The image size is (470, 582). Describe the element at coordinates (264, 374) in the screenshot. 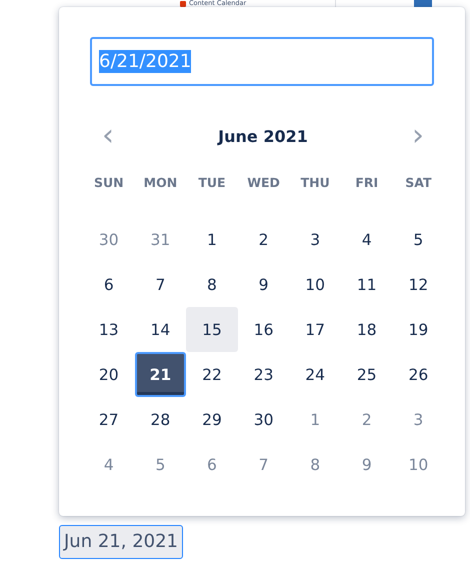

I see `day-cell: 23` at that location.